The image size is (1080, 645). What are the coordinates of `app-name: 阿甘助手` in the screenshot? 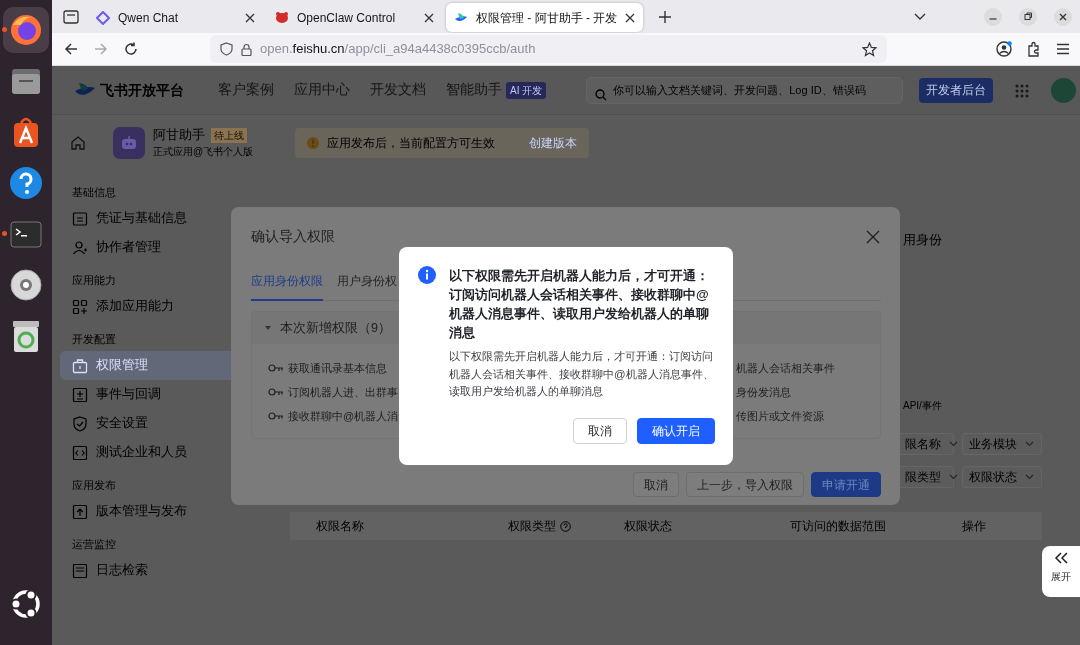 It's located at (179, 135).